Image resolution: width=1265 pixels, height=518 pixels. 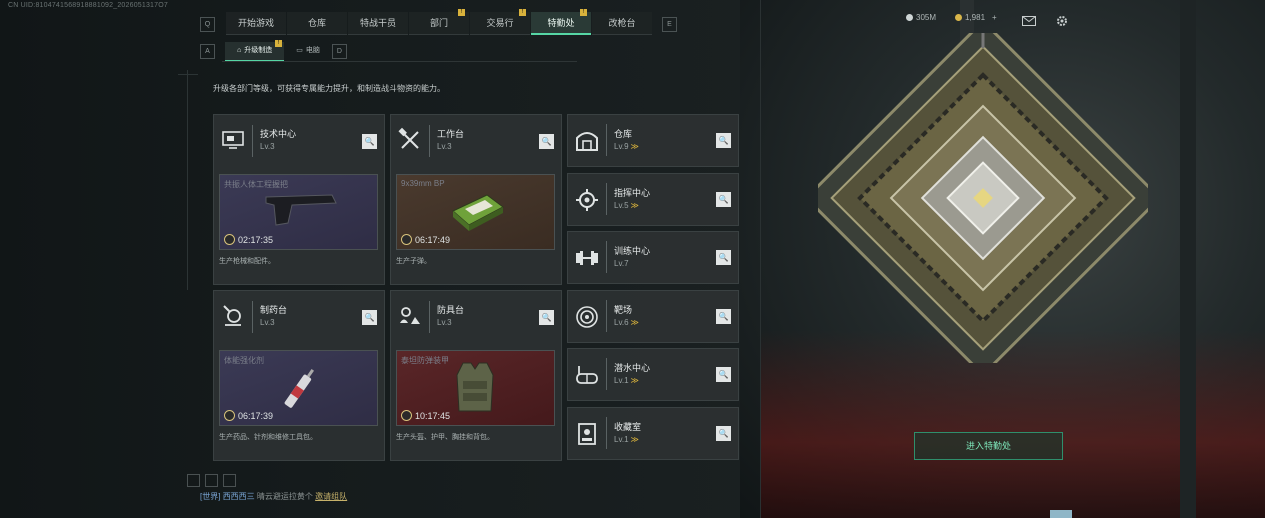 I want to click on coin-icon, so click(x=909, y=17).